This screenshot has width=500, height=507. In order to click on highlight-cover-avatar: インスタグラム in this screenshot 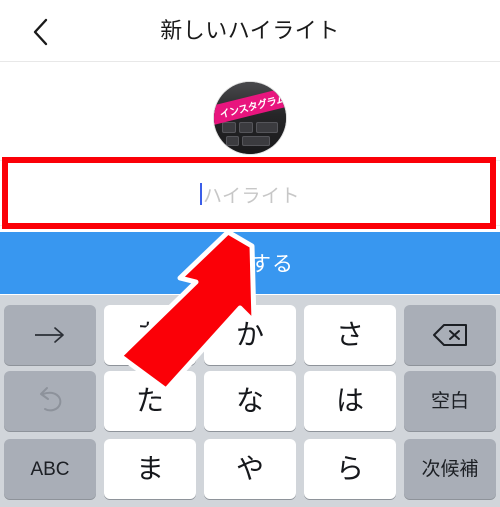, I will do `click(250, 118)`.